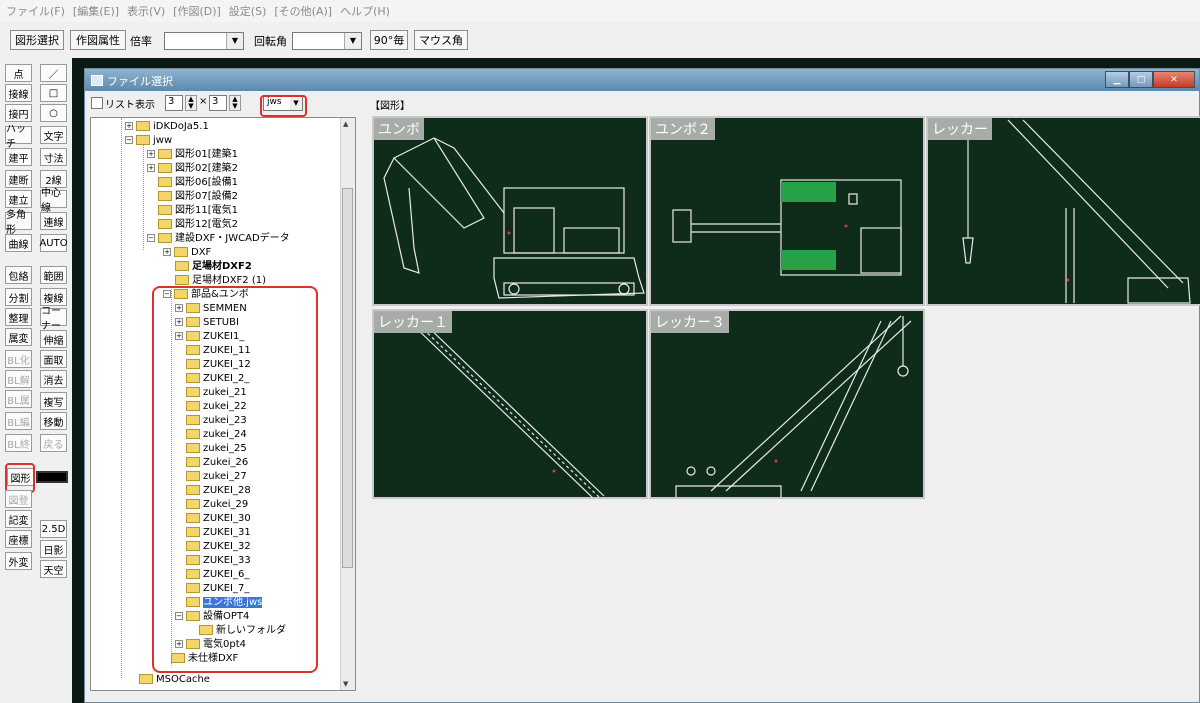 The width and height of the screenshot is (1200, 703). Describe the element at coordinates (53, 73) in the screenshot. I see `tool-line: ／` at that location.